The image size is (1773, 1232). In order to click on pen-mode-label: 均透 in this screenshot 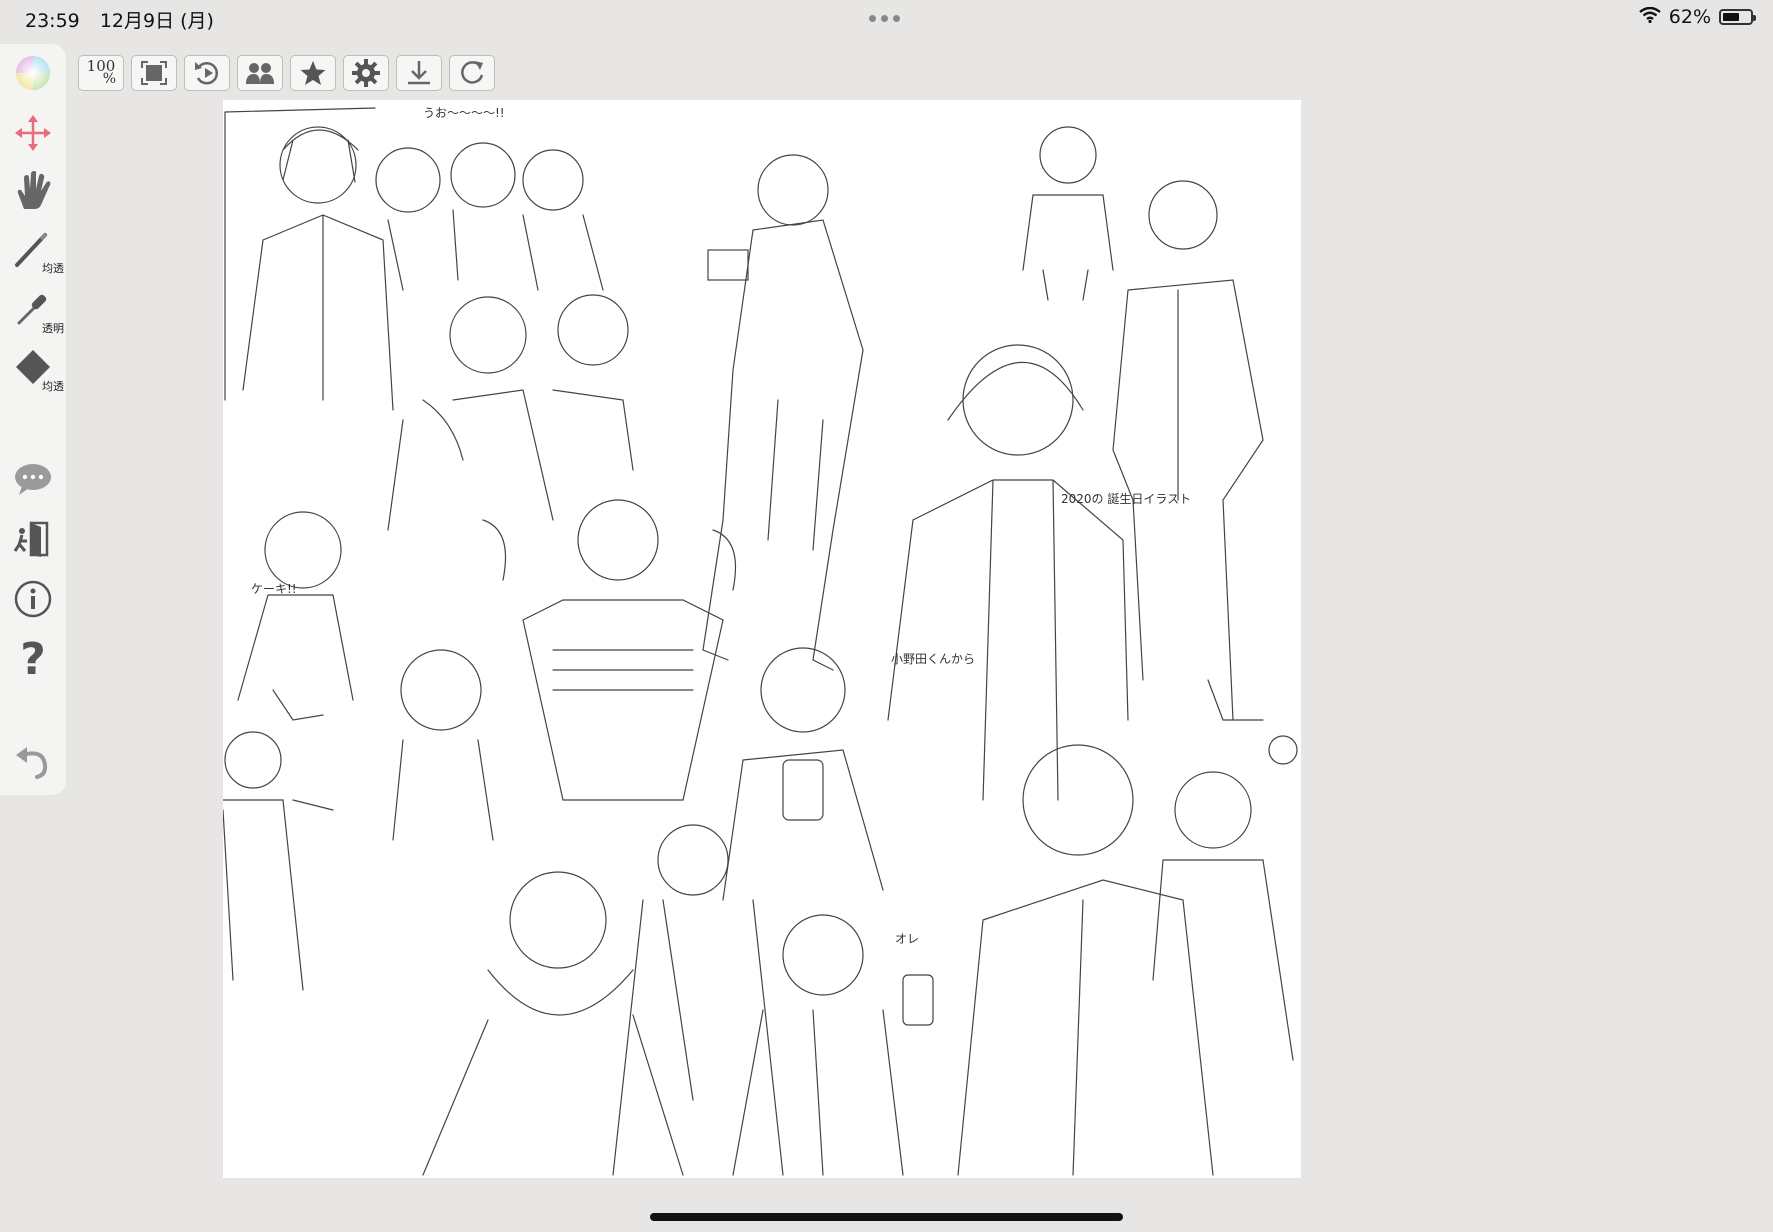, I will do `click(53, 268)`.